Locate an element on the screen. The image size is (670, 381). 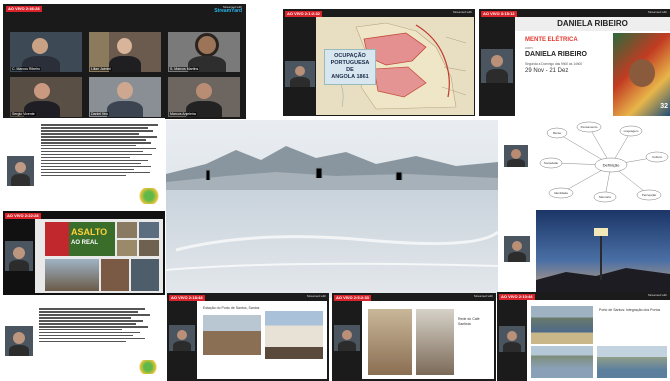
slide-caption: Rede do Café Santista is located at coordinates (469, 321).